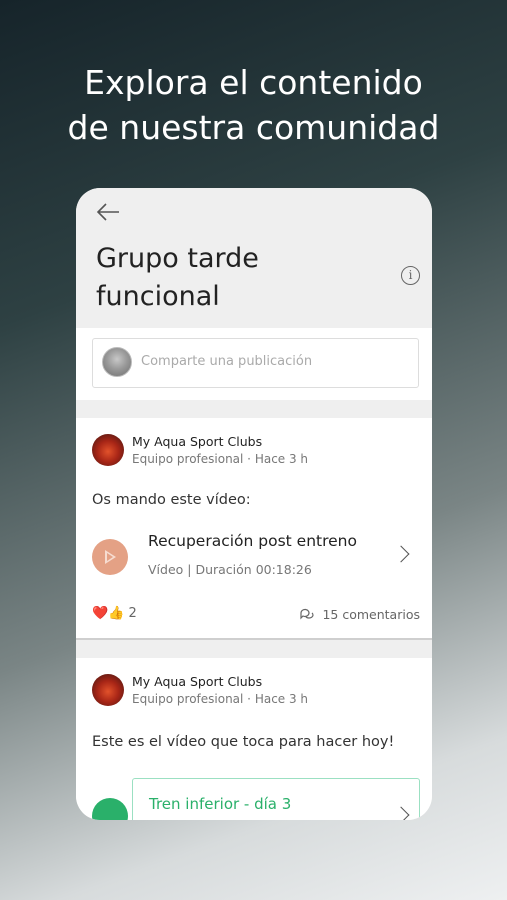 The image size is (507, 900). What do you see at coordinates (132, 613) in the screenshot?
I see `reaction-count: 2` at bounding box center [132, 613].